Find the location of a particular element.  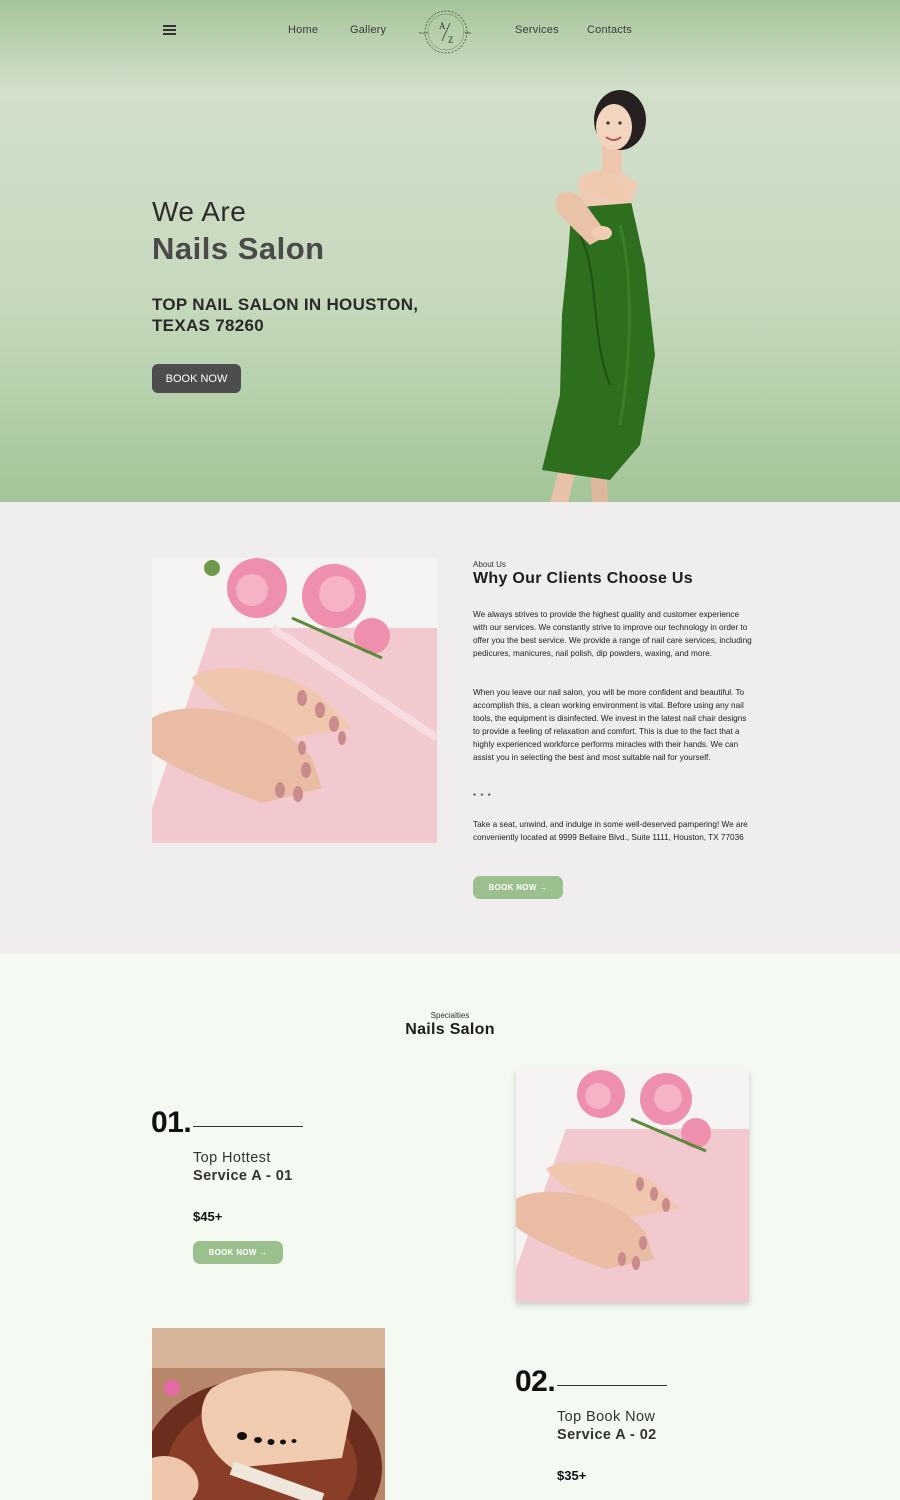

logo-letter-z: Z is located at coordinates (451, 40).